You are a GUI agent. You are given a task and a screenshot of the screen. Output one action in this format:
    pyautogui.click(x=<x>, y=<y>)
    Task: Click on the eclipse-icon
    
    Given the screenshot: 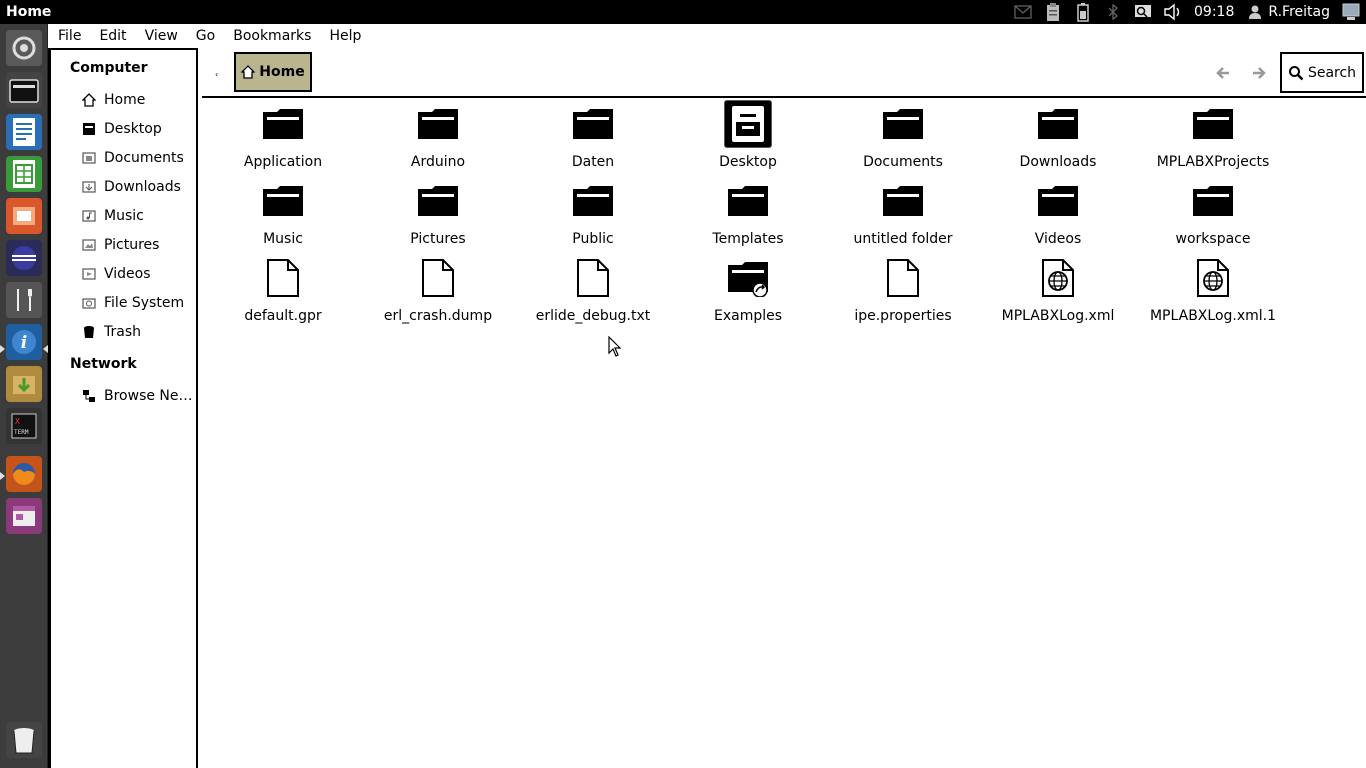 What is the action you would take?
    pyautogui.click(x=24, y=258)
    